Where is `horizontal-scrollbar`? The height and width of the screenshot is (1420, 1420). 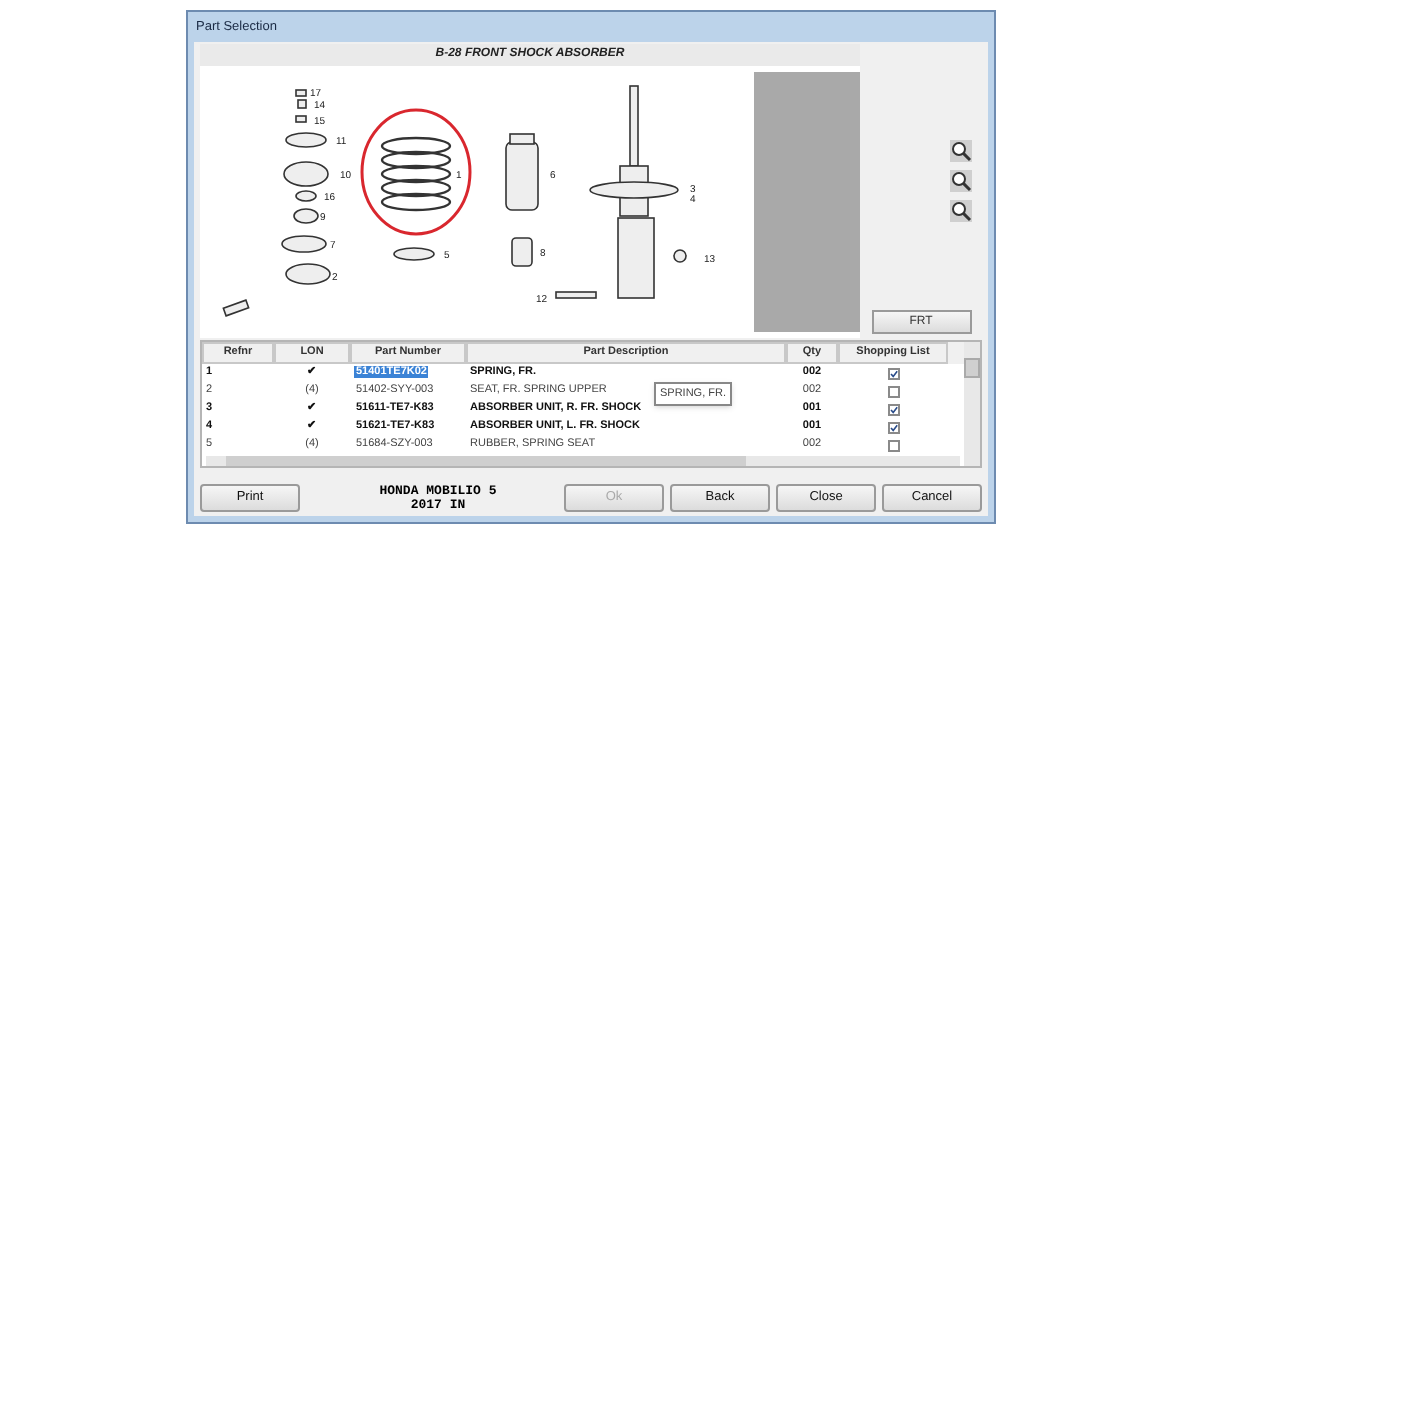 horizontal-scrollbar is located at coordinates (583, 461).